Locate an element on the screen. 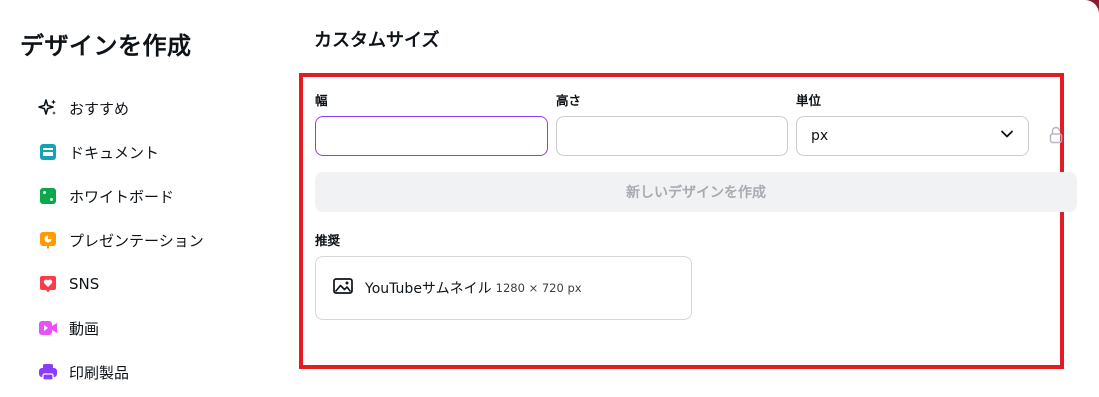  unit-select: px is located at coordinates (912, 136).